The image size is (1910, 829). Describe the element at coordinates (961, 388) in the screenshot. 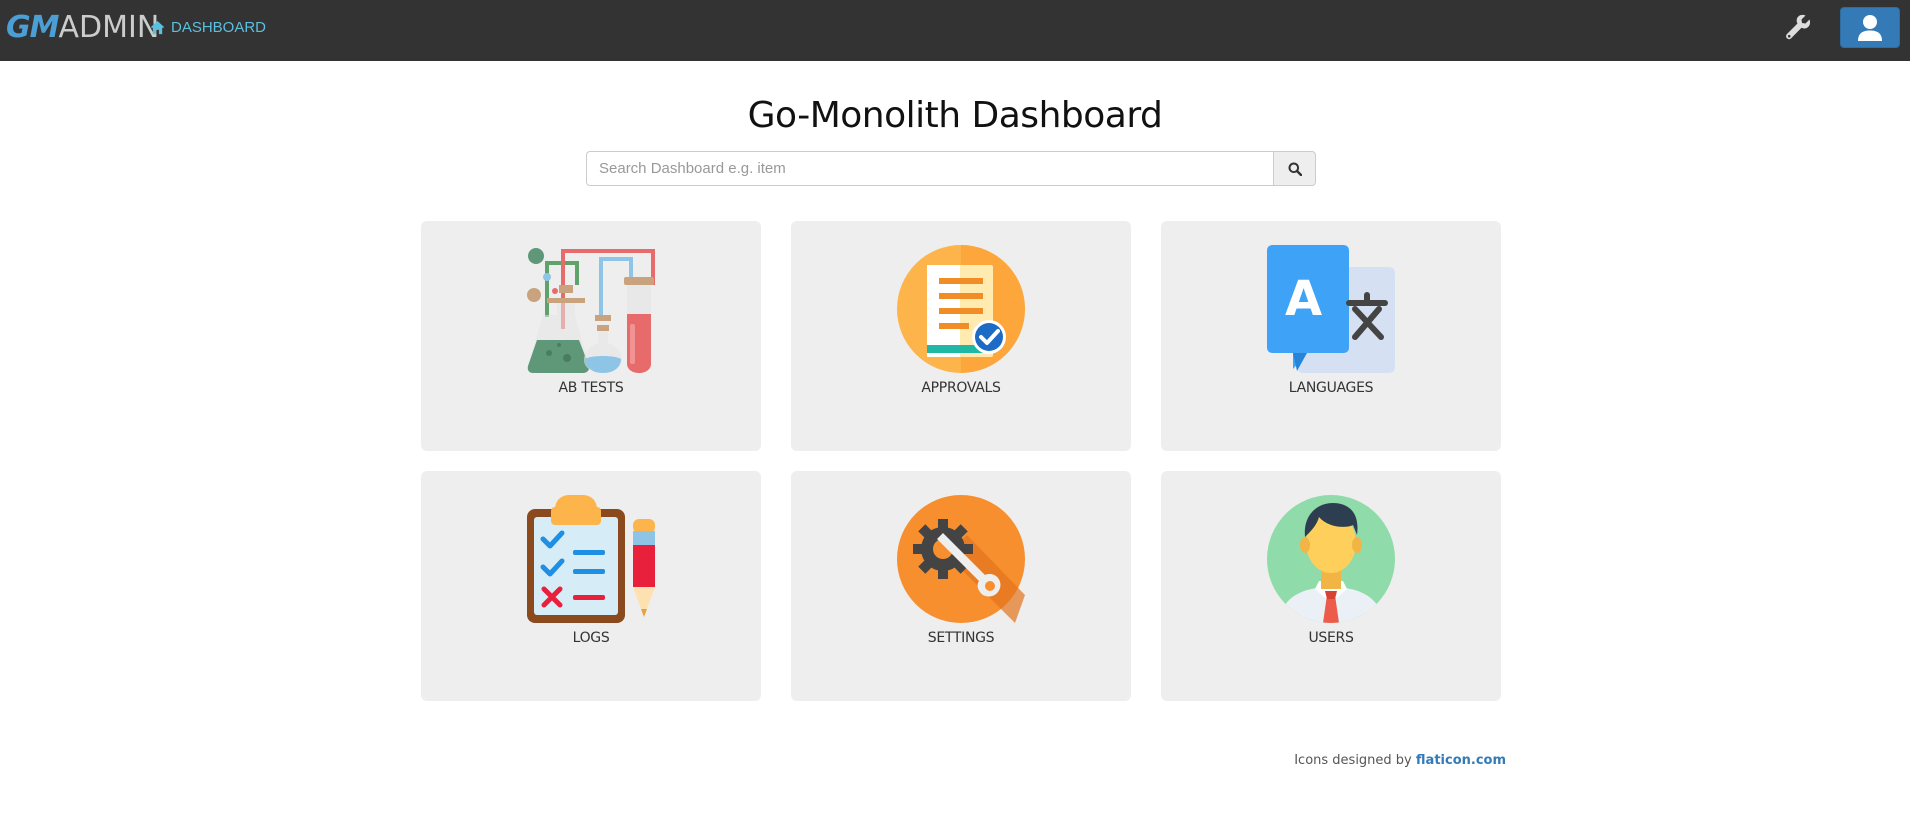

I see `tile-label: APPROVALS` at that location.